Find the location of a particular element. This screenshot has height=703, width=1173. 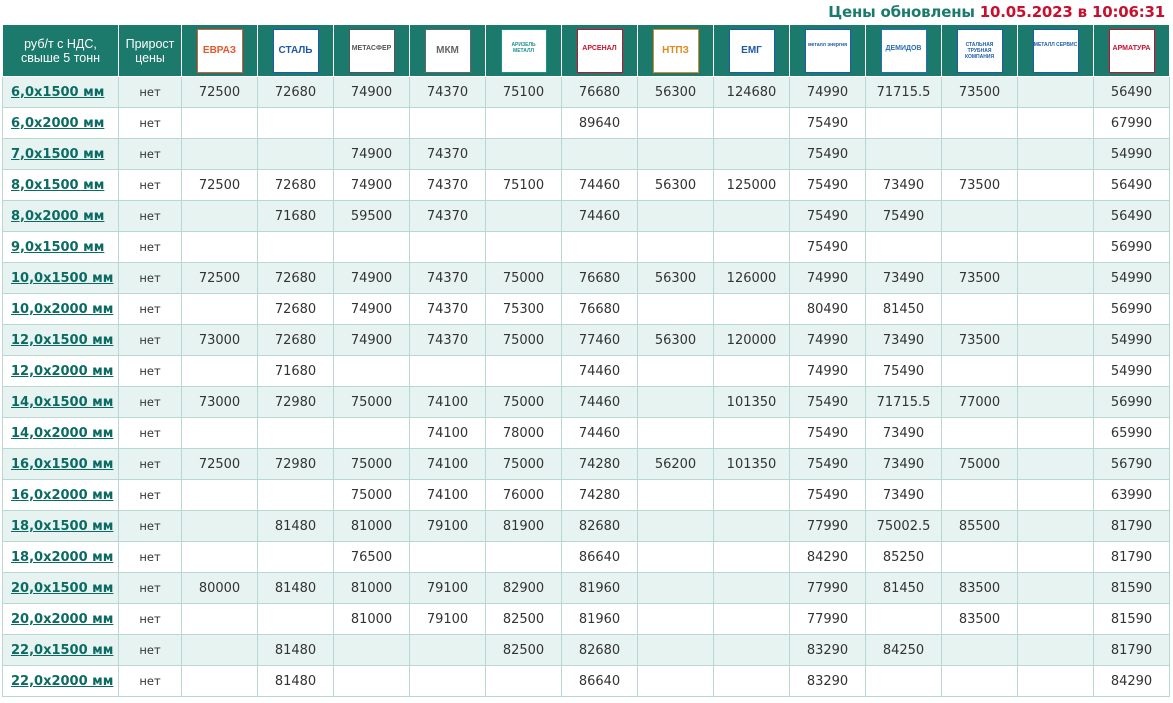

size-link: 6,0х2000 мм is located at coordinates (57, 123).